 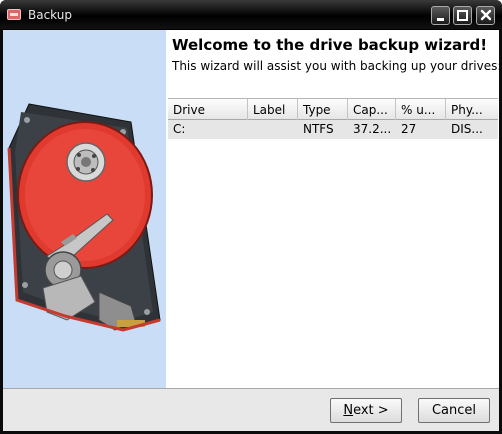 What do you see at coordinates (251, 409) in the screenshot?
I see `wizard-footer: Next > Cancel` at bounding box center [251, 409].